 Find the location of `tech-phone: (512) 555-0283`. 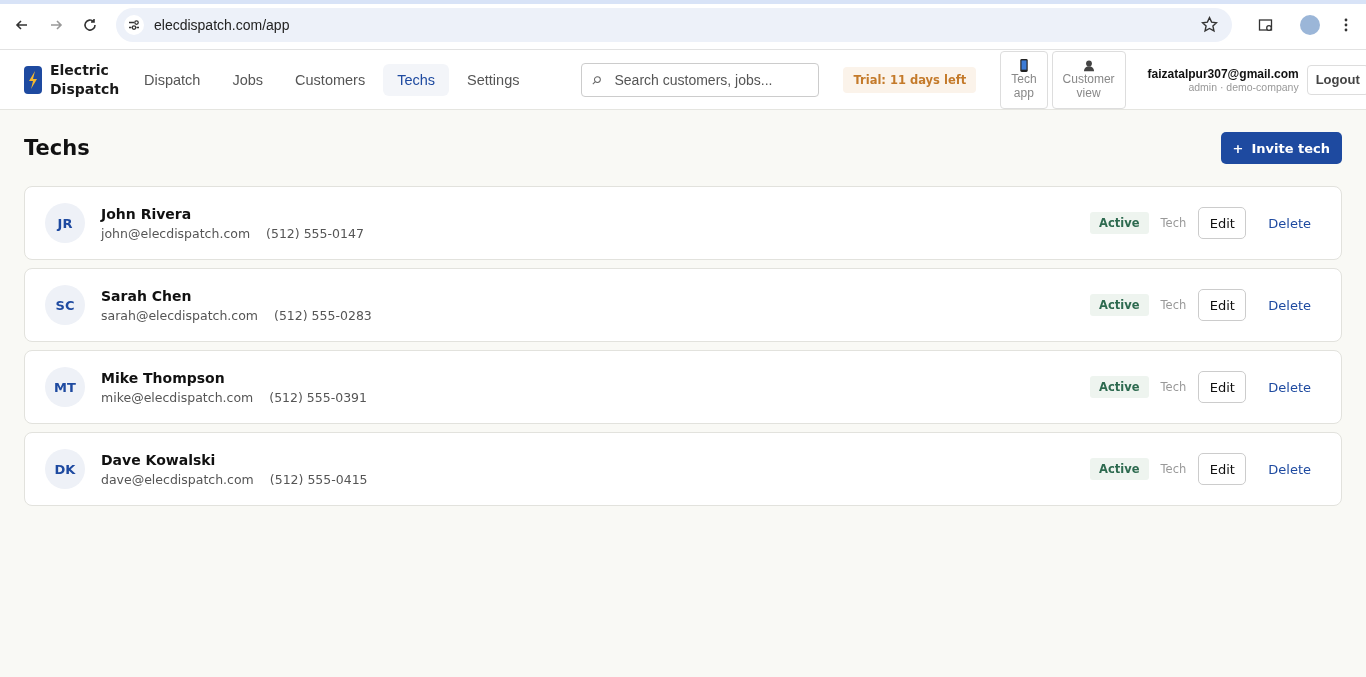

tech-phone: (512) 555-0283 is located at coordinates (323, 315).